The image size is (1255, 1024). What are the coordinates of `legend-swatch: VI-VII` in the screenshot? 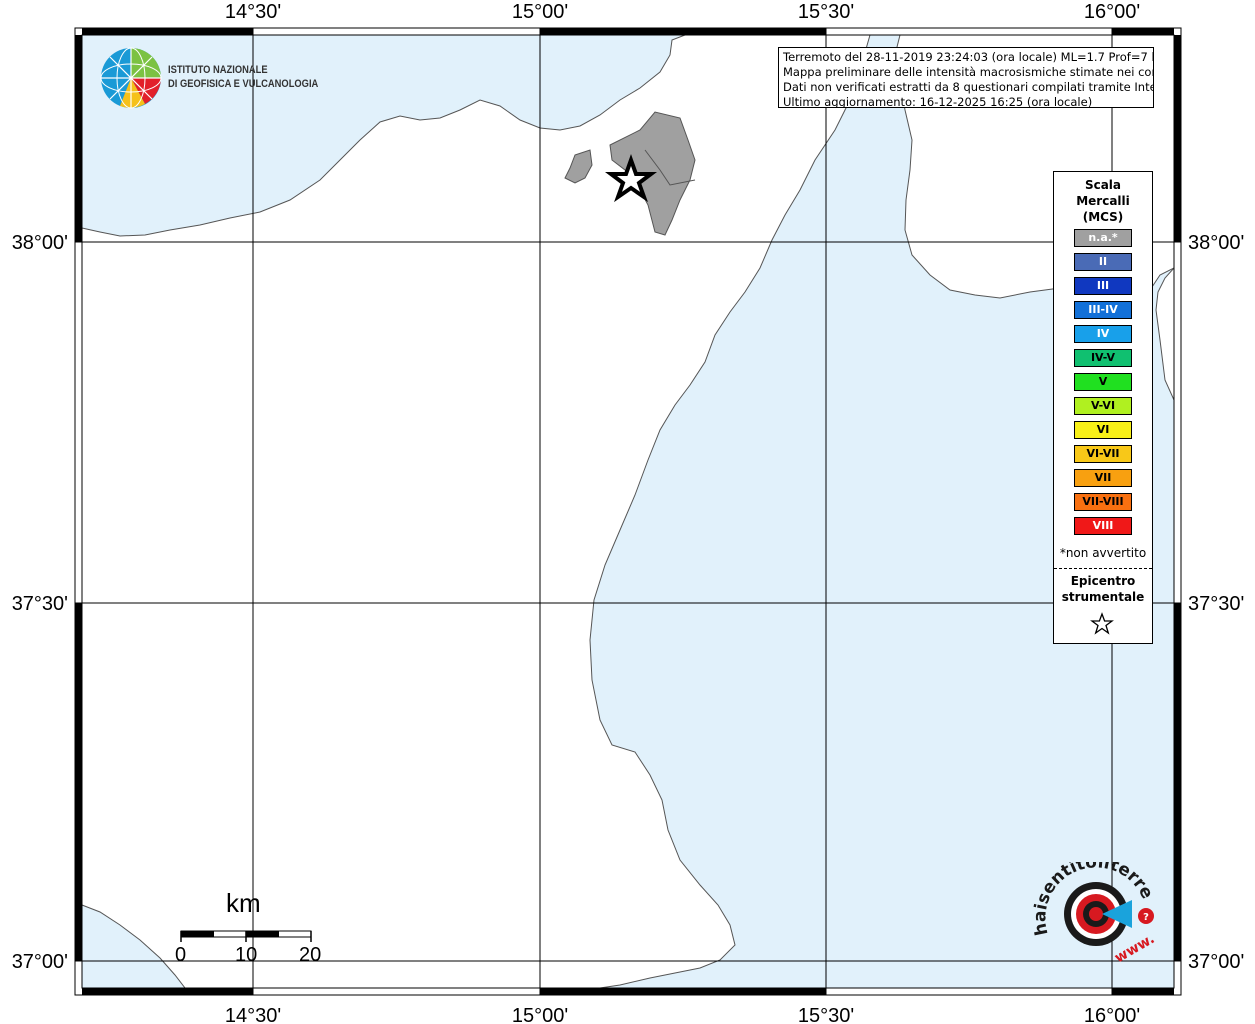 It's located at (1103, 454).